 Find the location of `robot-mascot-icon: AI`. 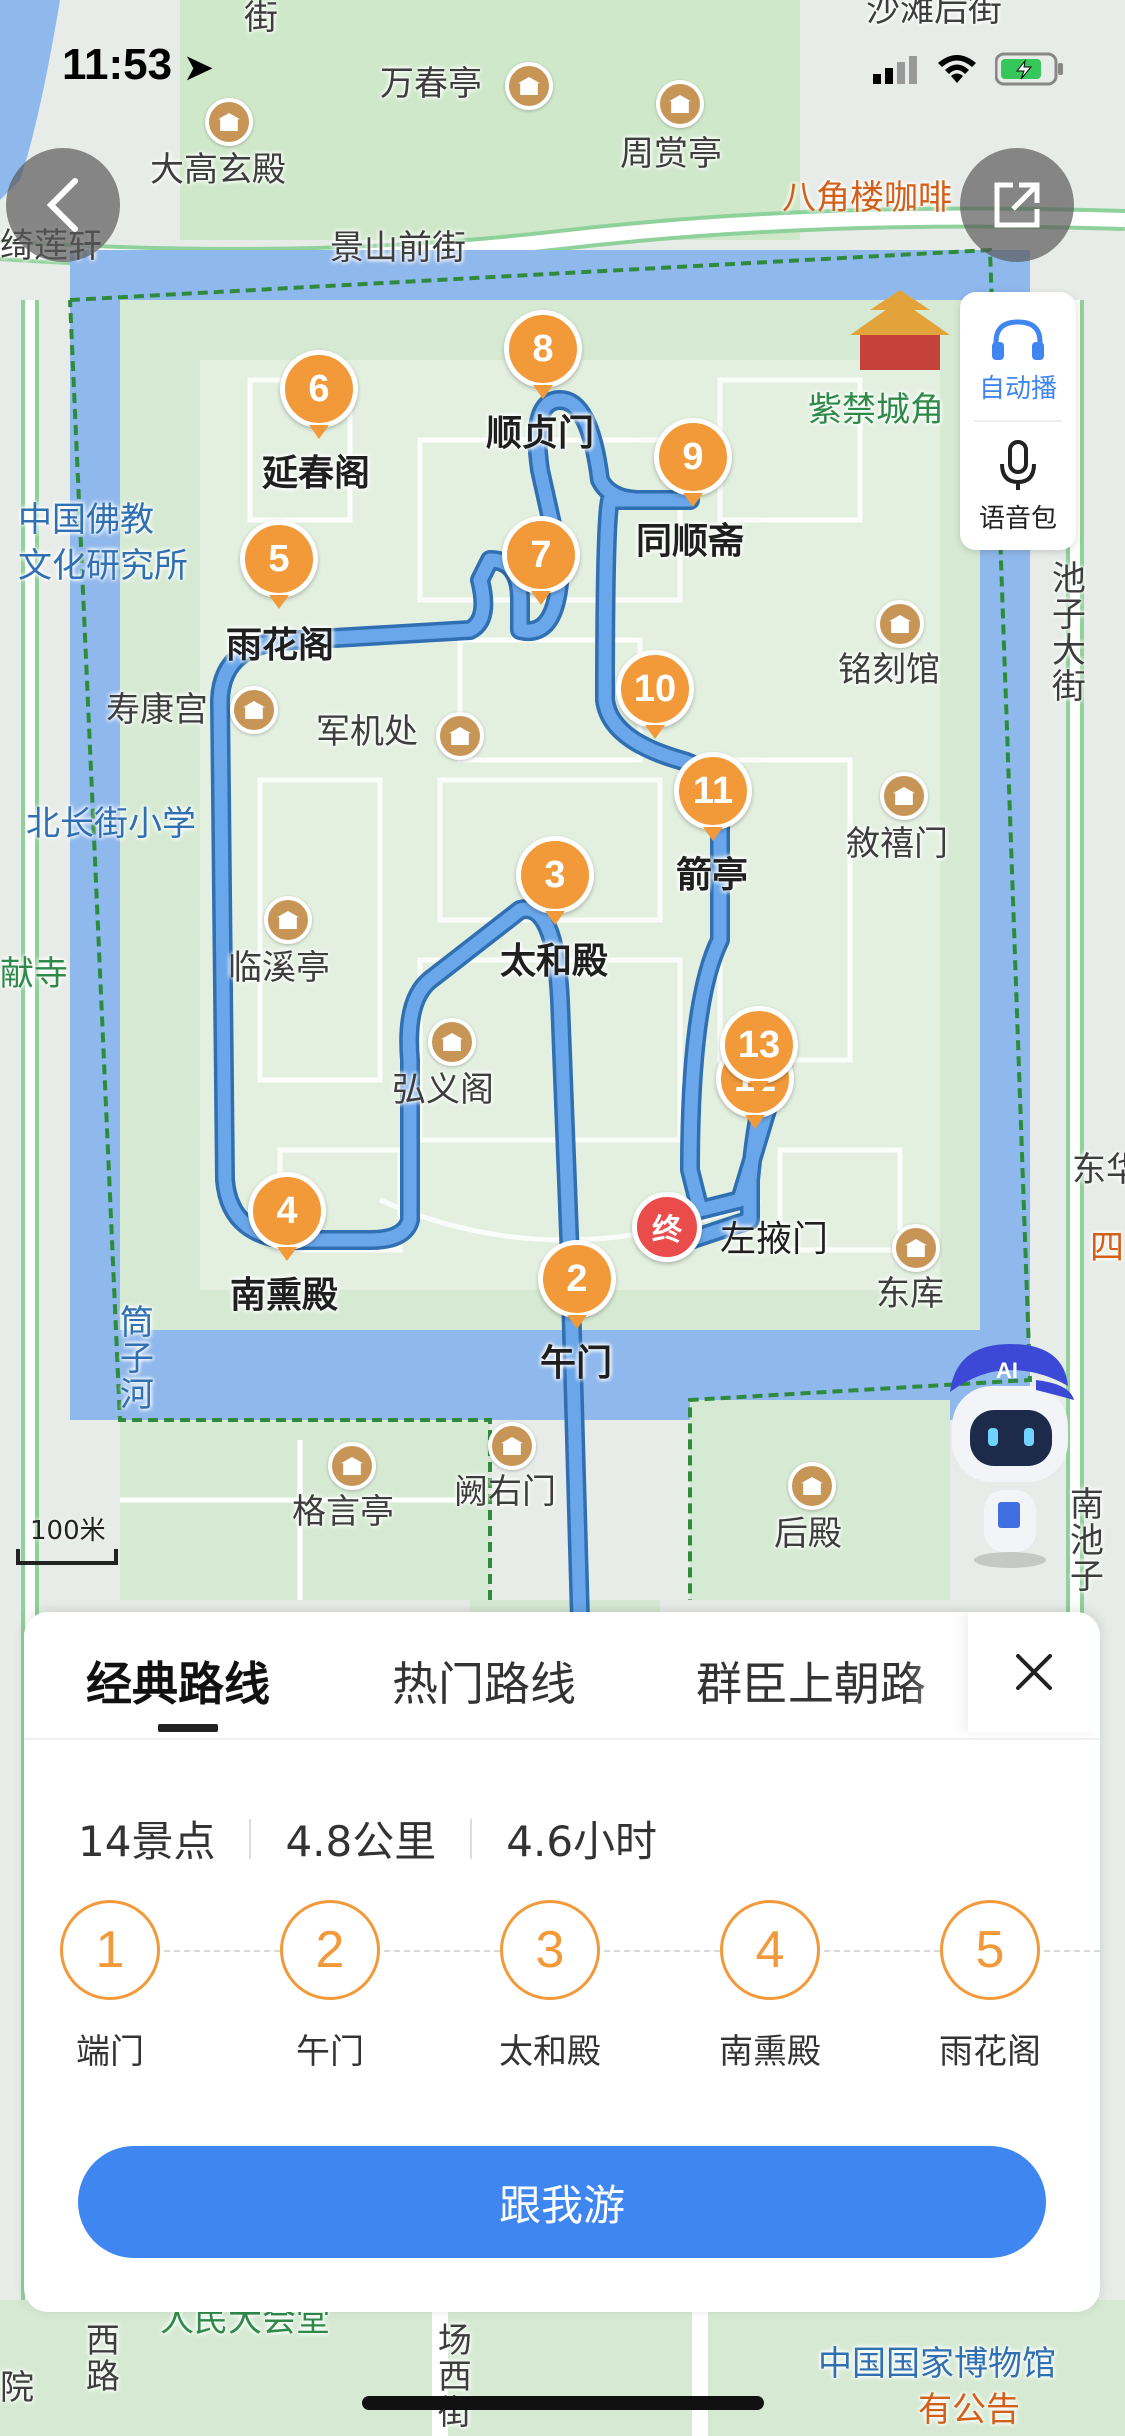

robot-mascot-icon: AI is located at coordinates (1012, 1456).